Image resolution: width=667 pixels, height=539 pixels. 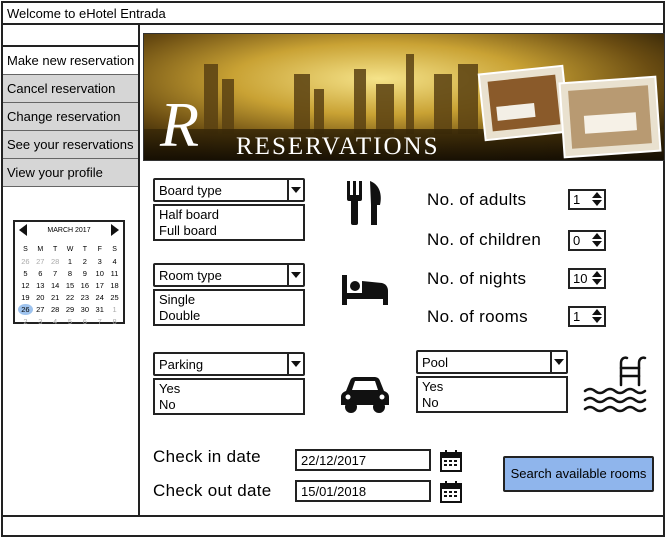 I want to click on board-type-select-label: Board type, so click(x=190, y=190).